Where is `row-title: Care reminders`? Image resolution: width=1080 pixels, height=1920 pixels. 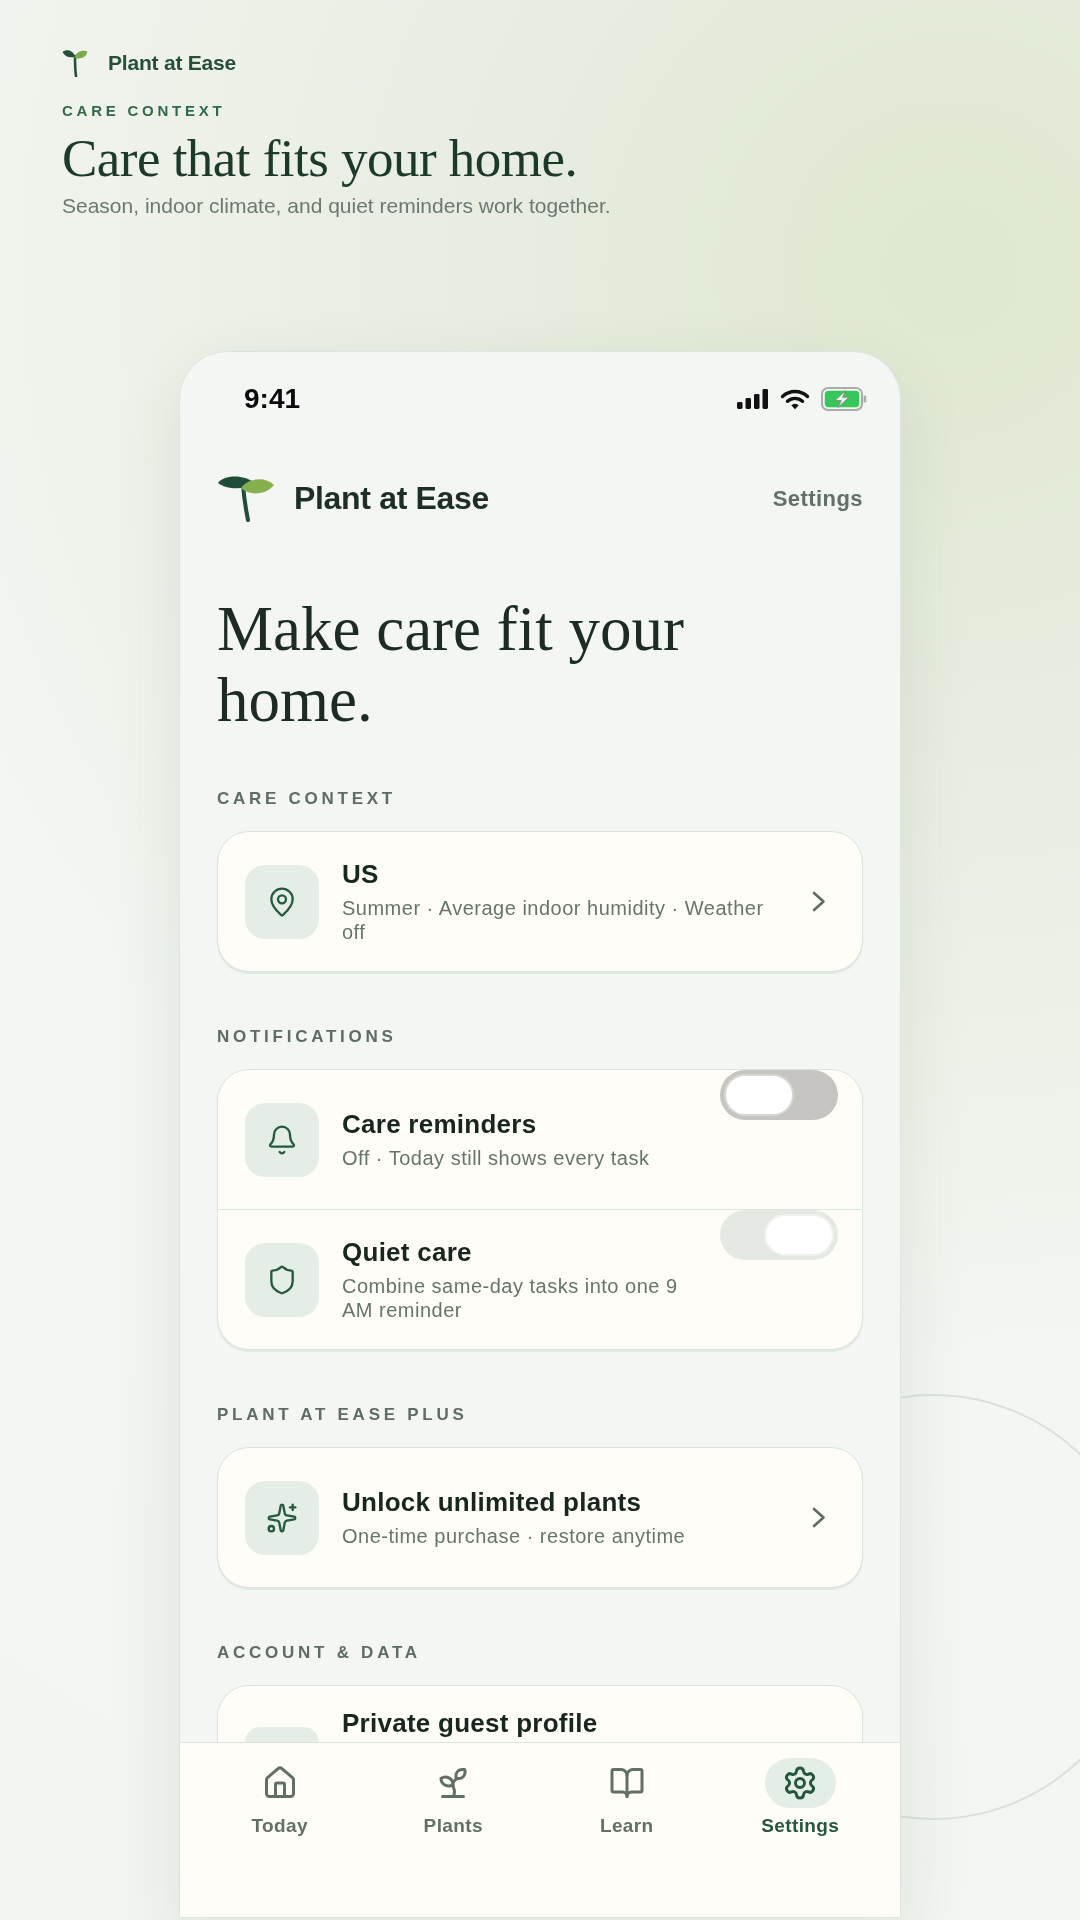 row-title: Care reminders is located at coordinates (439, 1123).